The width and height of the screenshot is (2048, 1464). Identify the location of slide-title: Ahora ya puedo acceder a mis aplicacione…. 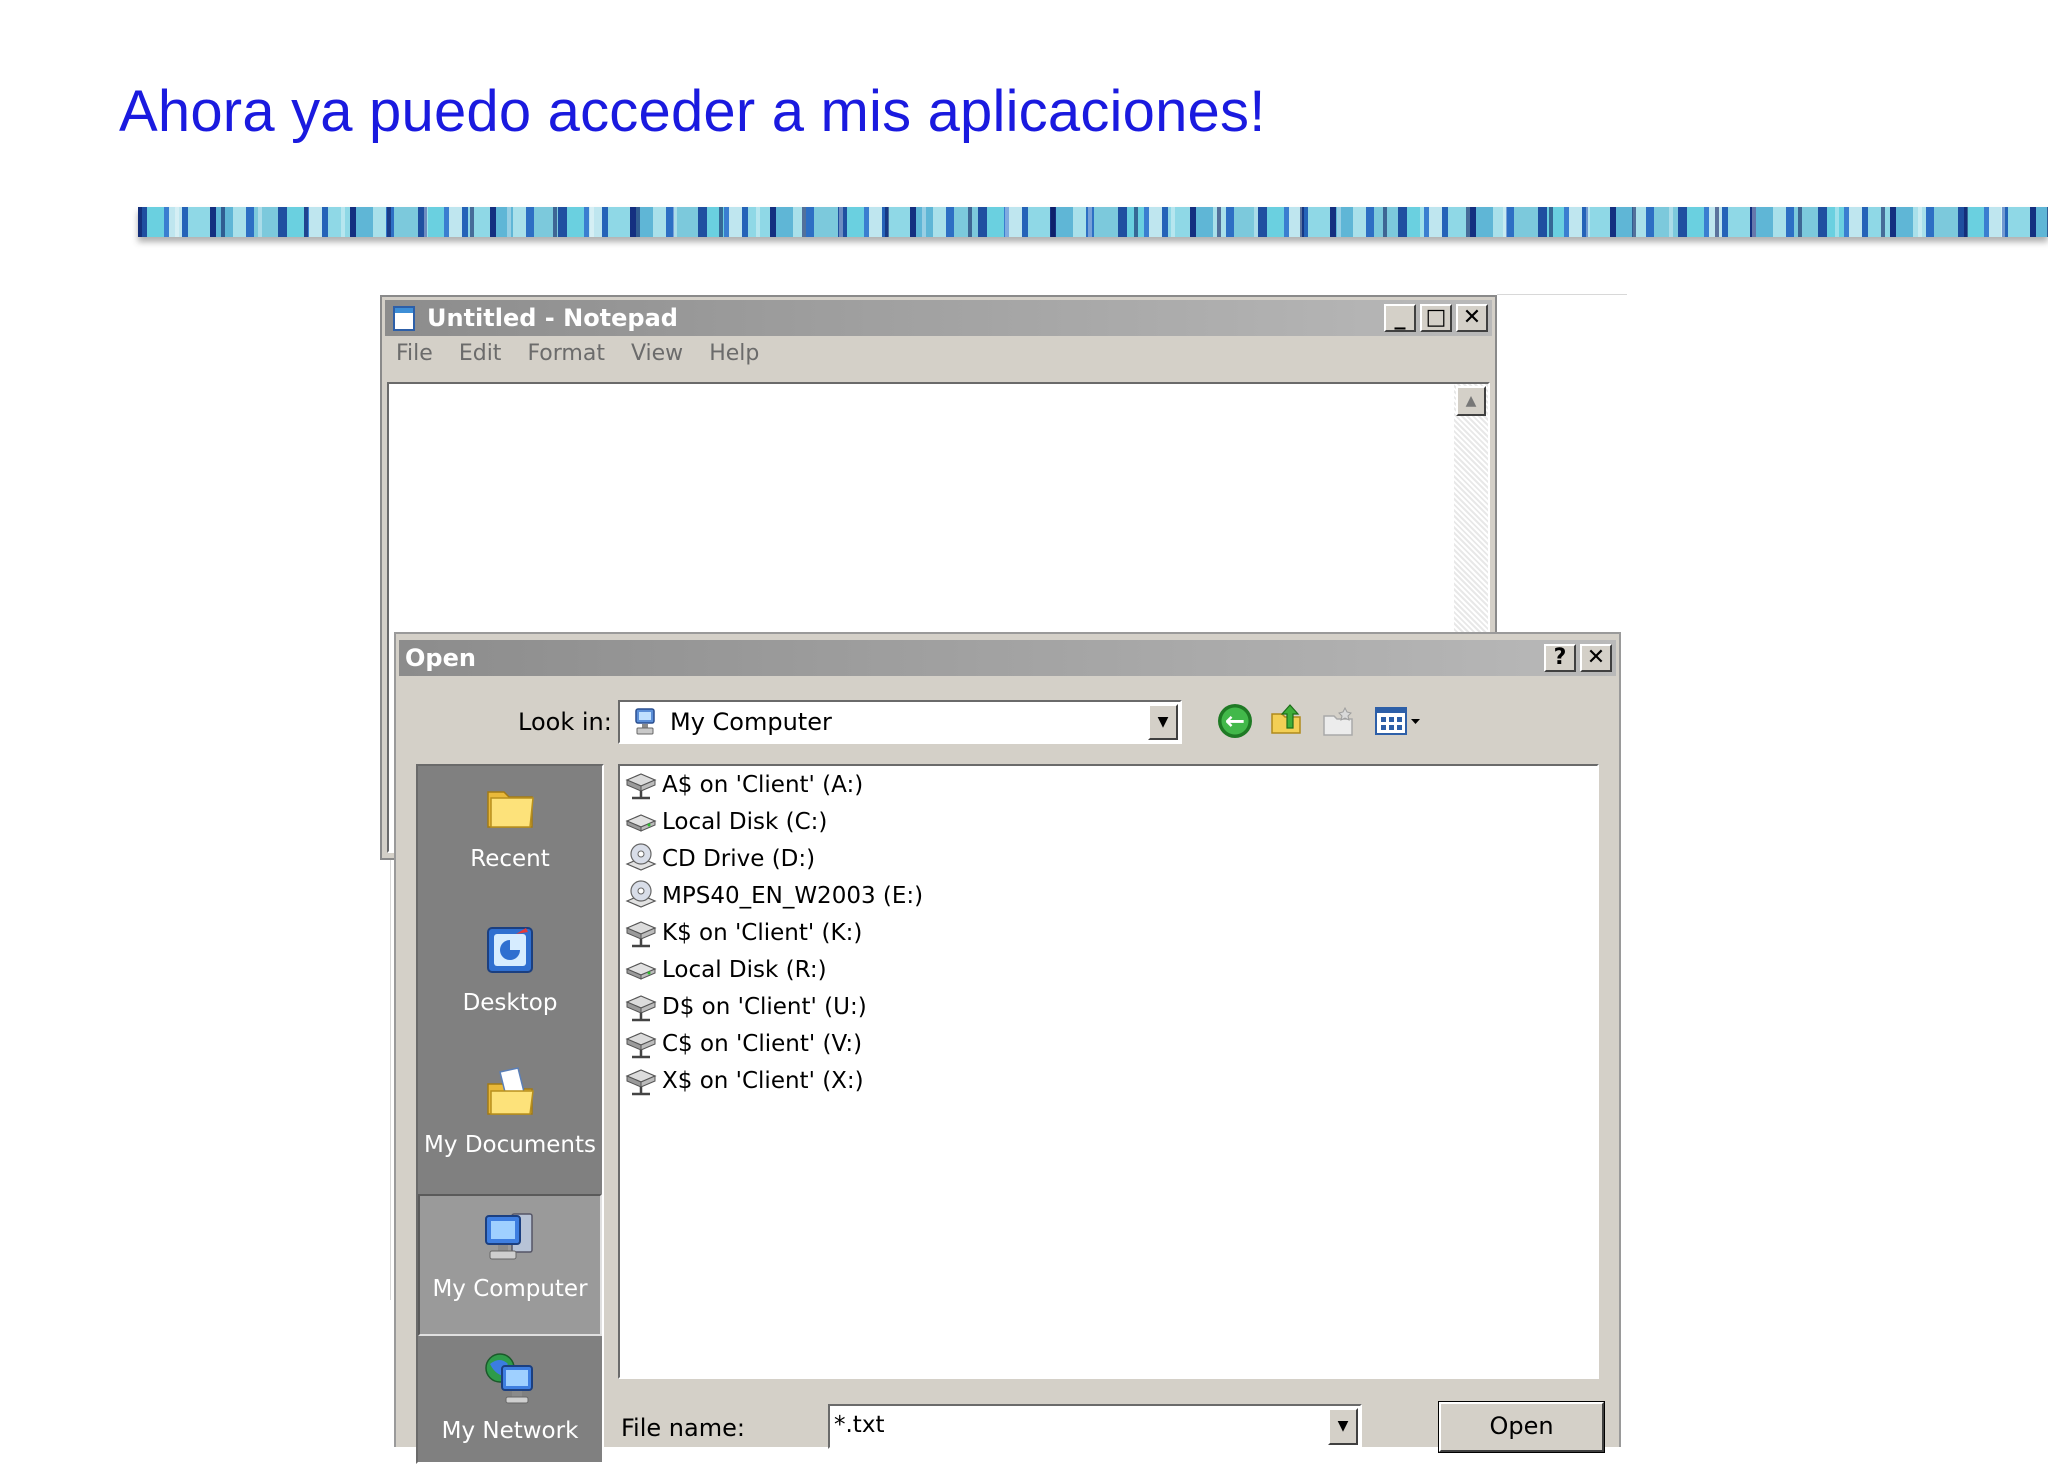
(692, 111).